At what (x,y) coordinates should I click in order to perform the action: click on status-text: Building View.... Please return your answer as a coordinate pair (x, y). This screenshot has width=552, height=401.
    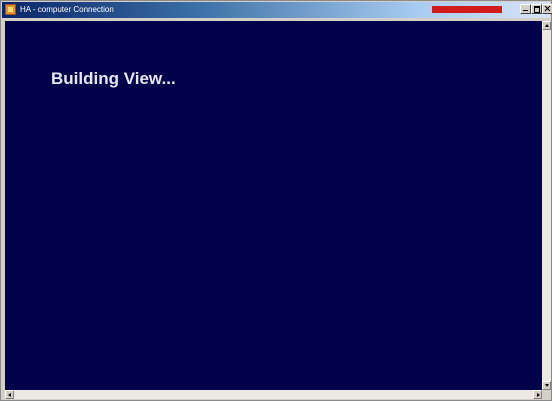
    Looking at the image, I should click on (113, 78).